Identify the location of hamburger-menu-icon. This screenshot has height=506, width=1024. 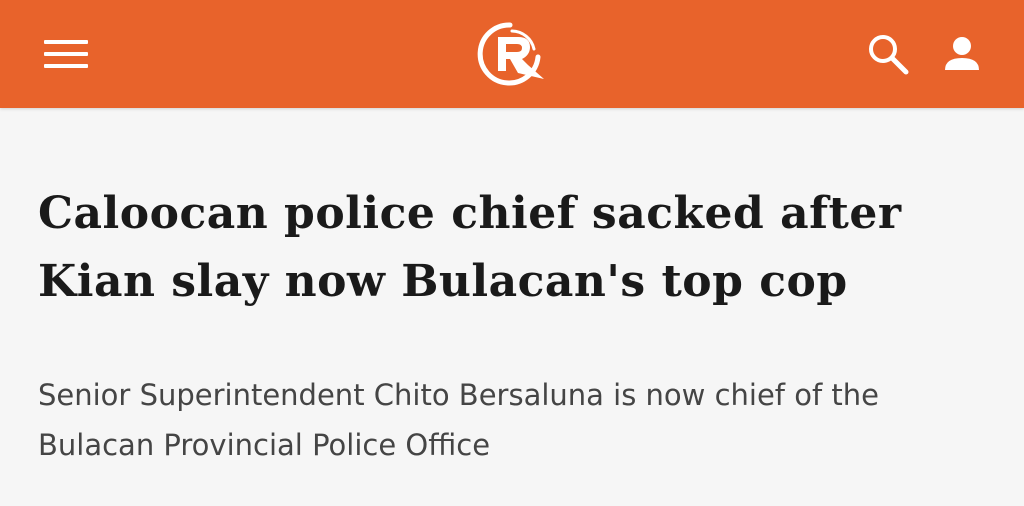
(66, 54).